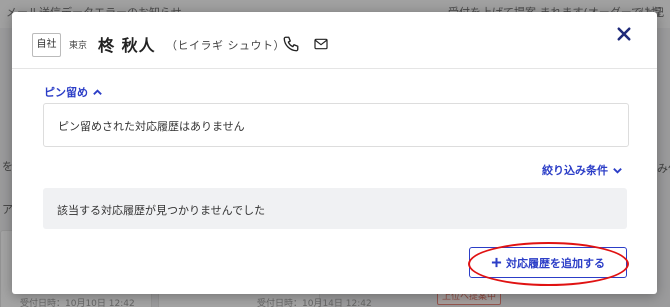  Describe the element at coordinates (575, 170) in the screenshot. I see `filter-conditions-label: 絞り込み条件` at that location.